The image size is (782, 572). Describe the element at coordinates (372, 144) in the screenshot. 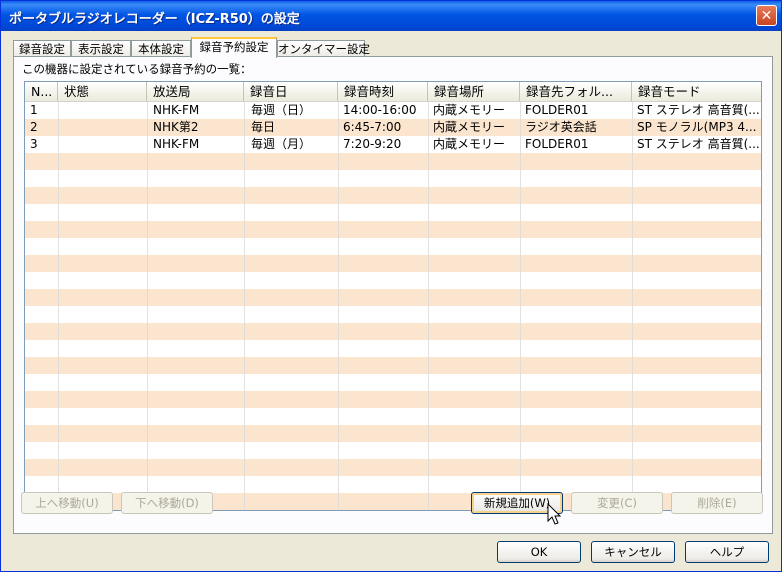

I see `cell-time: 7:20-9:20` at that location.